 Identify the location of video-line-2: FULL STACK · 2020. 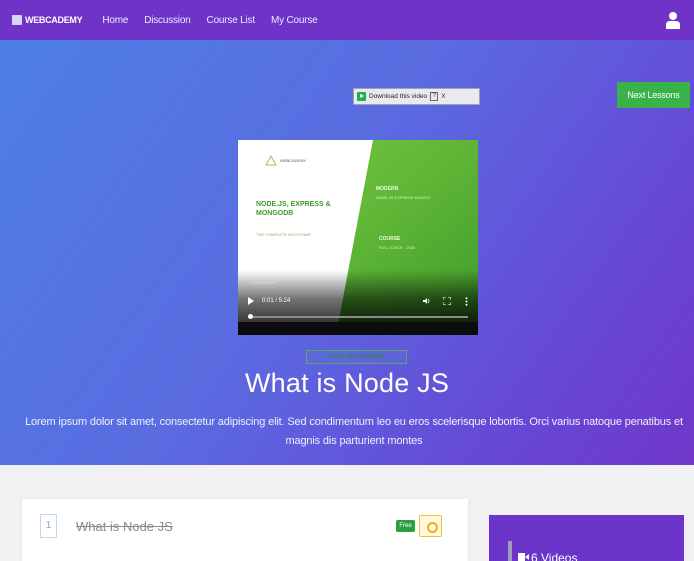
(397, 247).